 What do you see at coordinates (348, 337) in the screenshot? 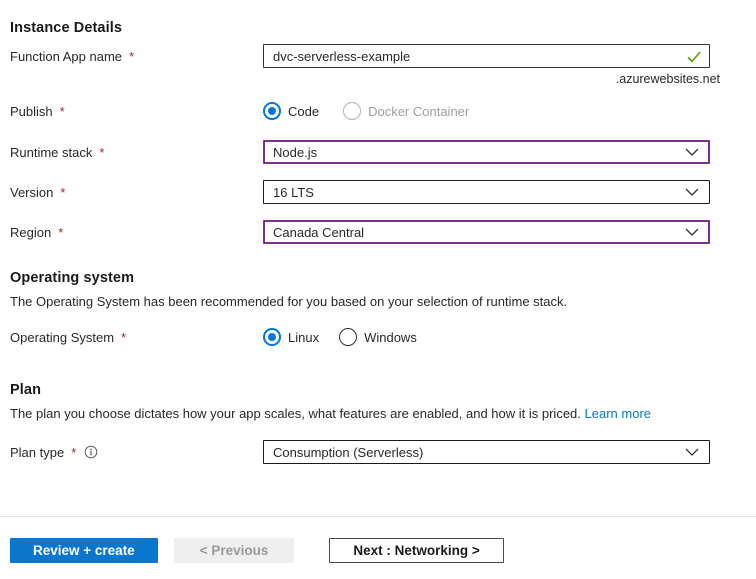
I see `radio-unselected-icon` at bounding box center [348, 337].